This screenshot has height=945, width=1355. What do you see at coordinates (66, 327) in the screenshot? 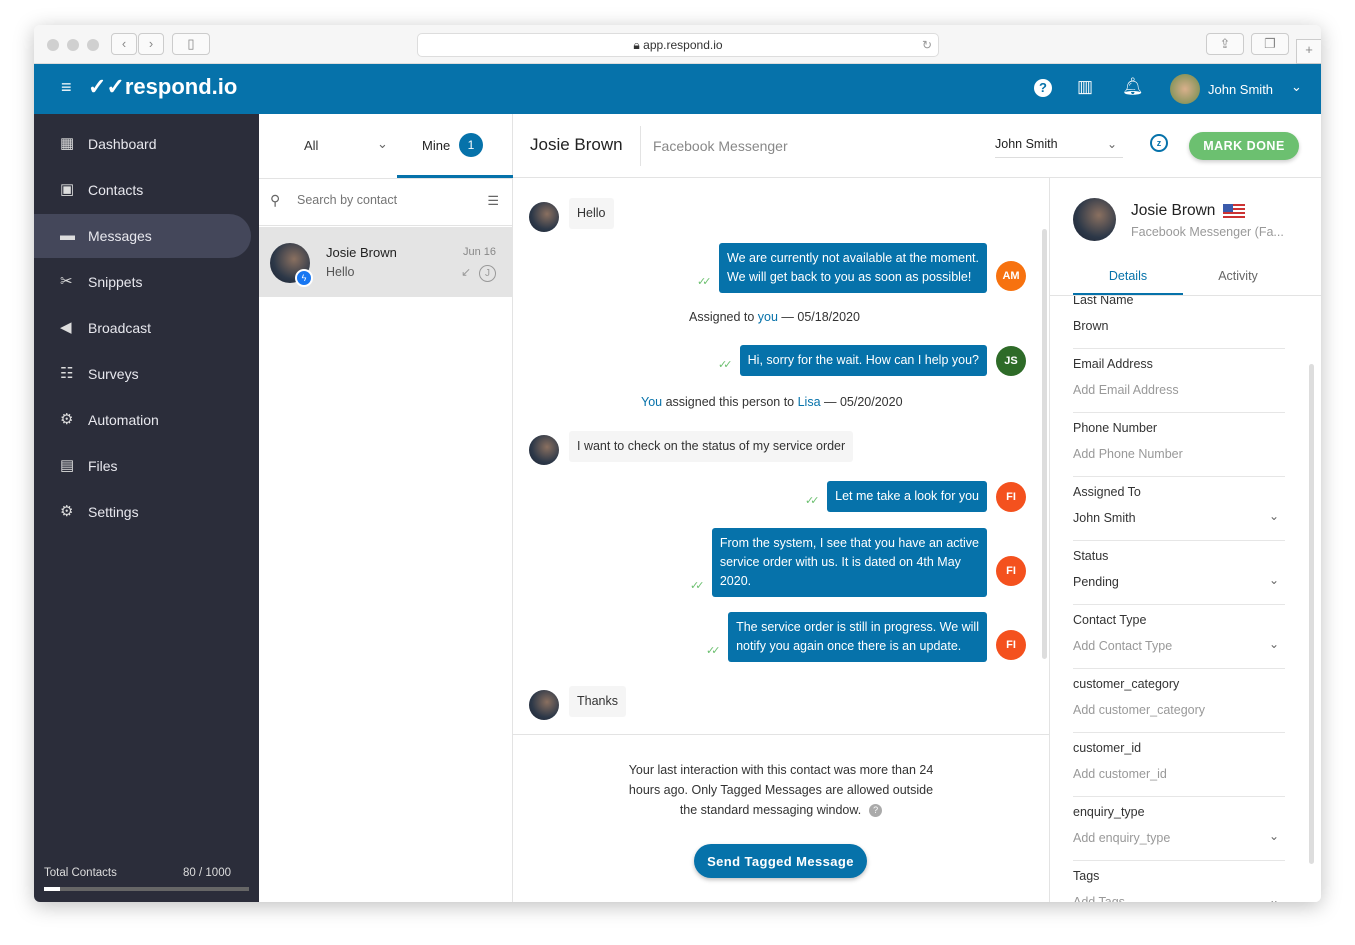
I see `megaphone-icon: ◀` at bounding box center [66, 327].